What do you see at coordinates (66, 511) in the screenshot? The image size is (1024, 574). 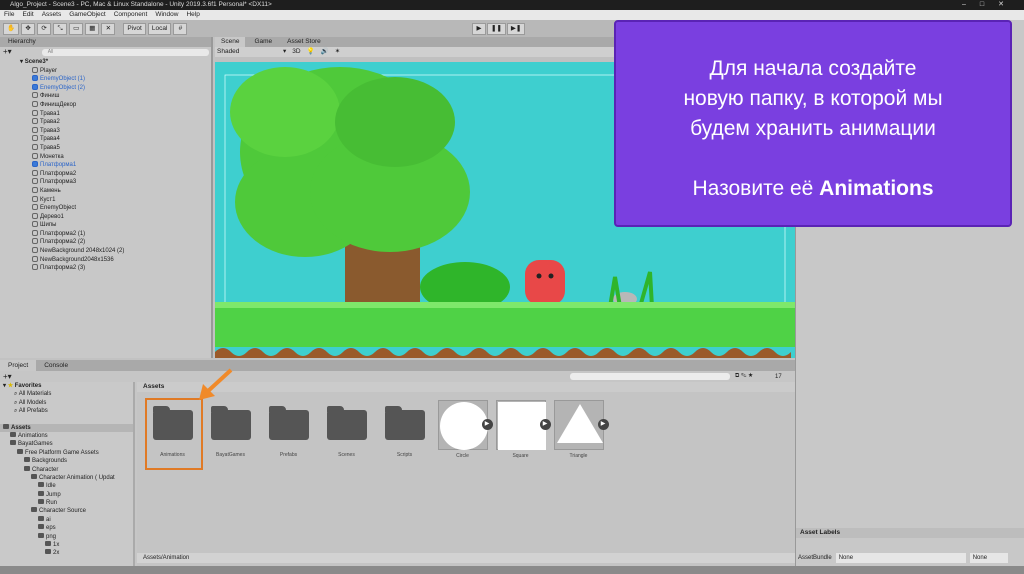 I see `folder-tree-item: Character Source` at bounding box center [66, 511].